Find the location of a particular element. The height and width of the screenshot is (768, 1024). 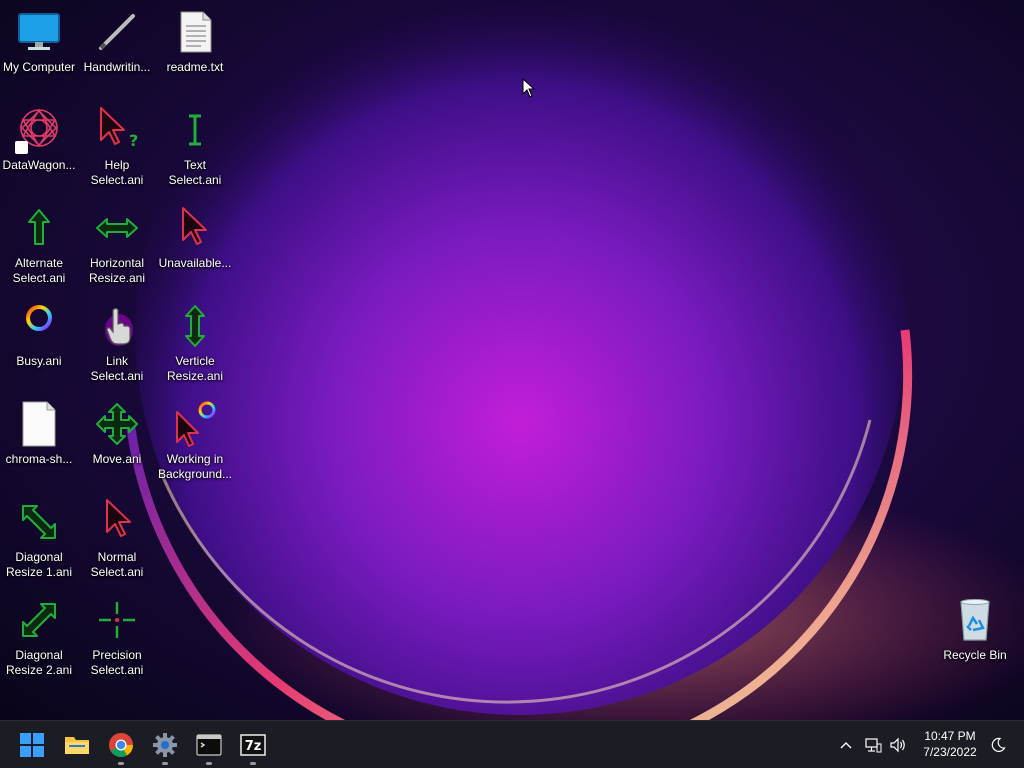

move-cursor-icon is located at coordinates (117, 424).